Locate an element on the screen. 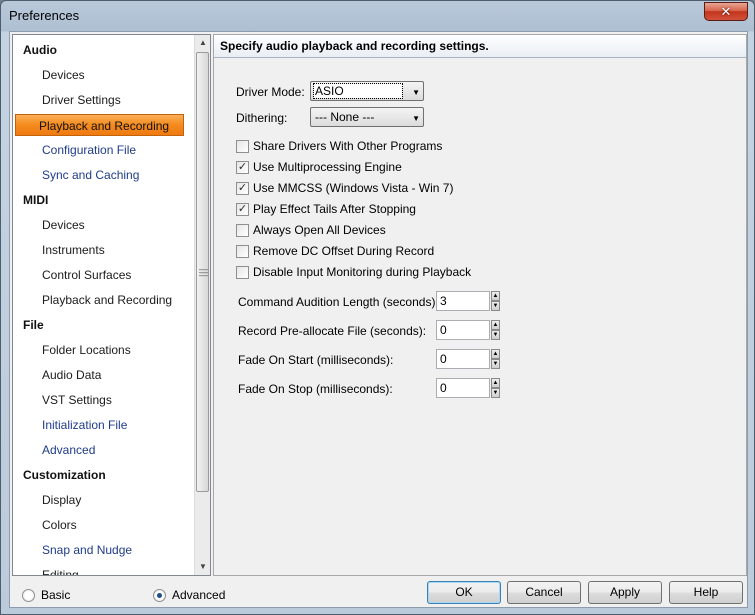 The height and width of the screenshot is (615, 755). driver-mode-label: Driver Mode: is located at coordinates (270, 92).